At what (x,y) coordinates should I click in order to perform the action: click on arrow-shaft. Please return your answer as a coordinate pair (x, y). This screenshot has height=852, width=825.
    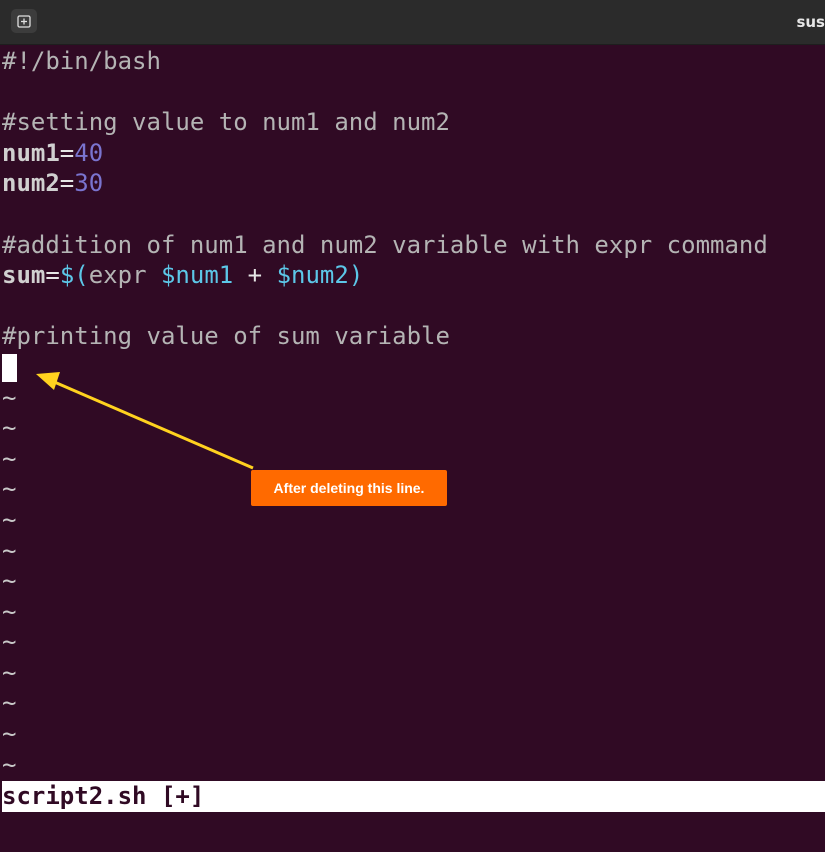
    Looking at the image, I should click on (152, 424).